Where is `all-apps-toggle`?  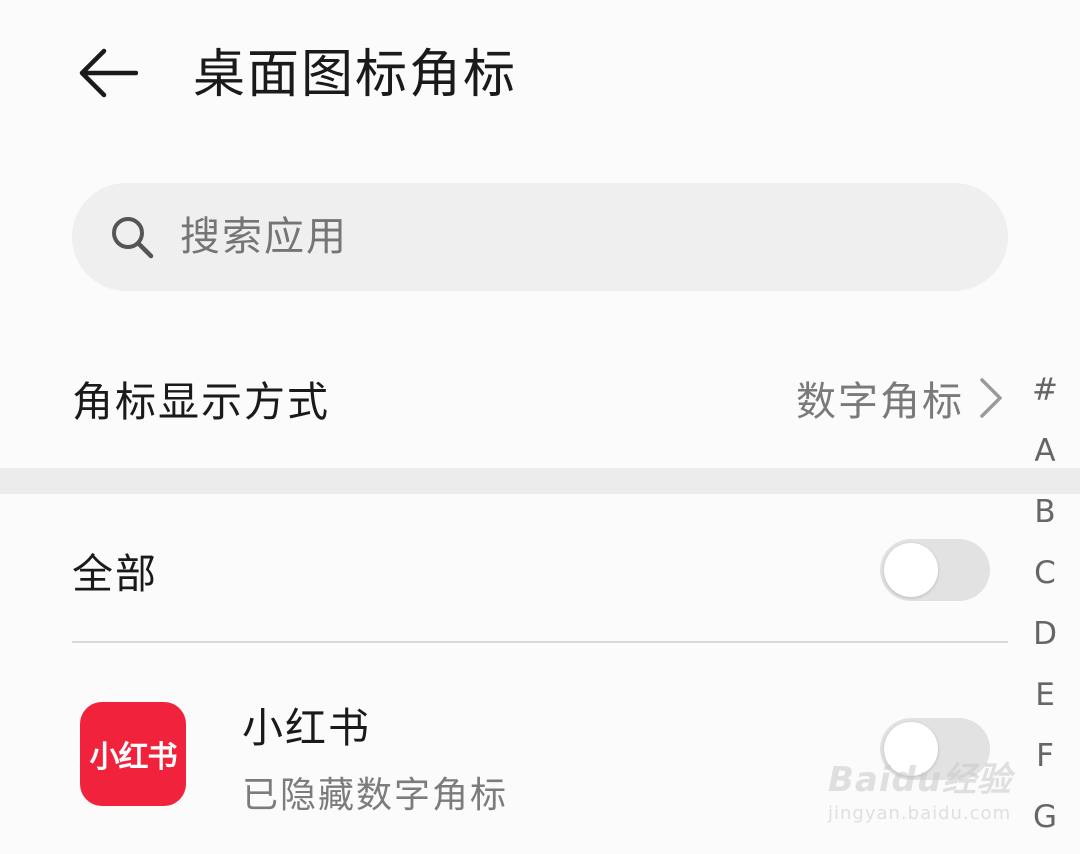 all-apps-toggle is located at coordinates (935, 570).